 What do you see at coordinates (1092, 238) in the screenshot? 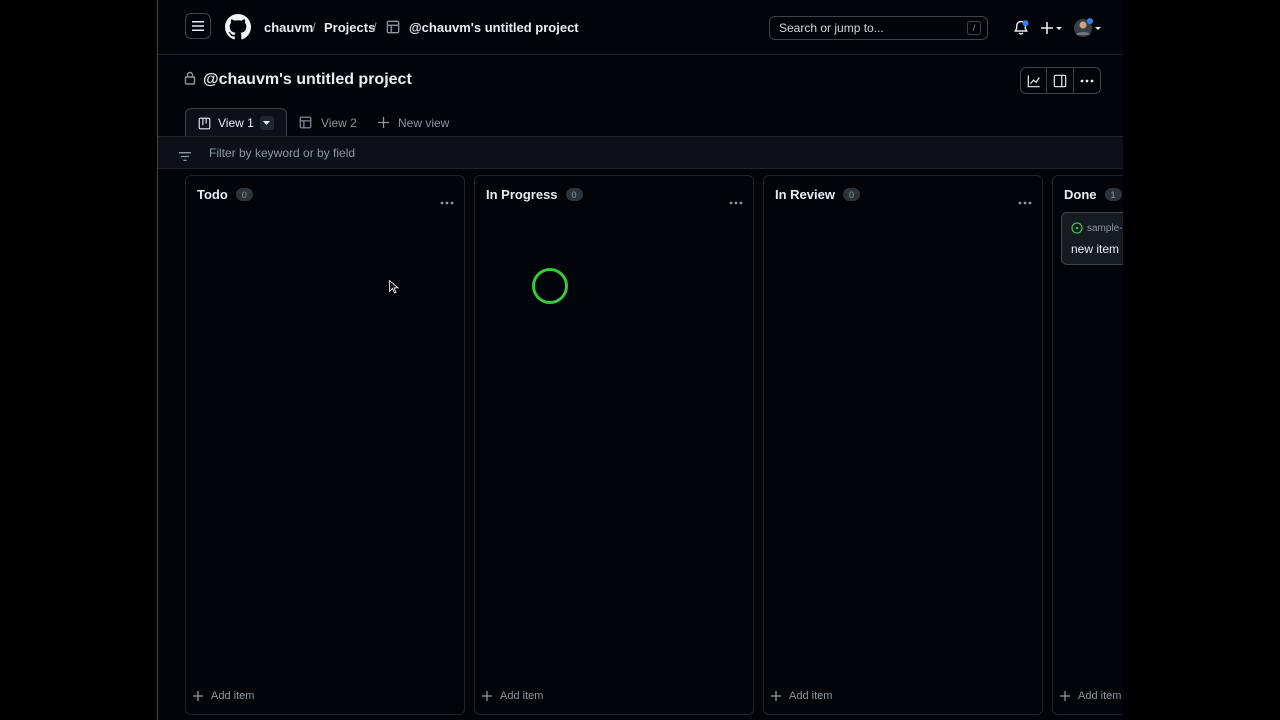
I see `board-card: sample- new item` at bounding box center [1092, 238].